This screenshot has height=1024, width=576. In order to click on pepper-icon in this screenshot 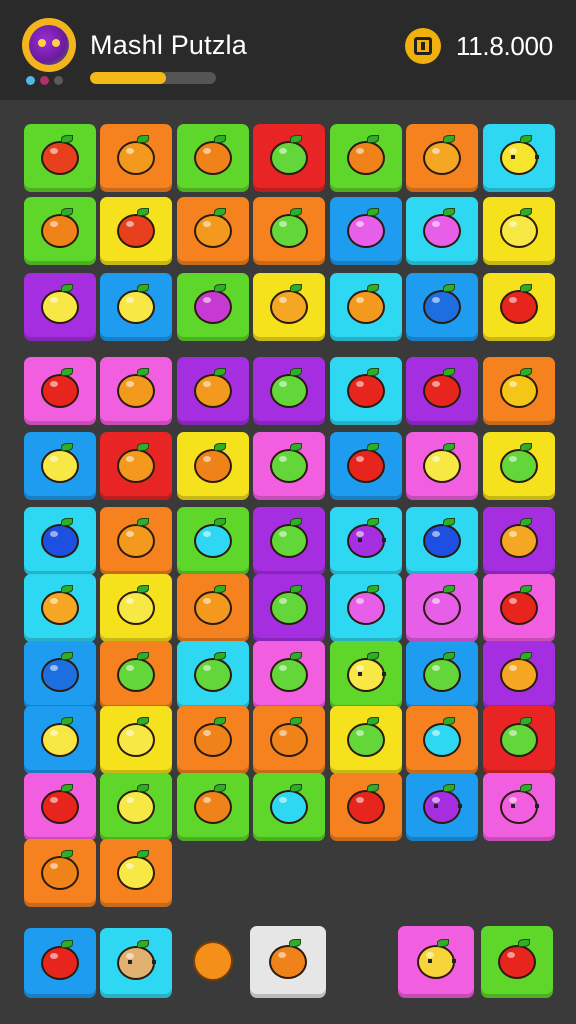, I will do `click(366, 388)`.